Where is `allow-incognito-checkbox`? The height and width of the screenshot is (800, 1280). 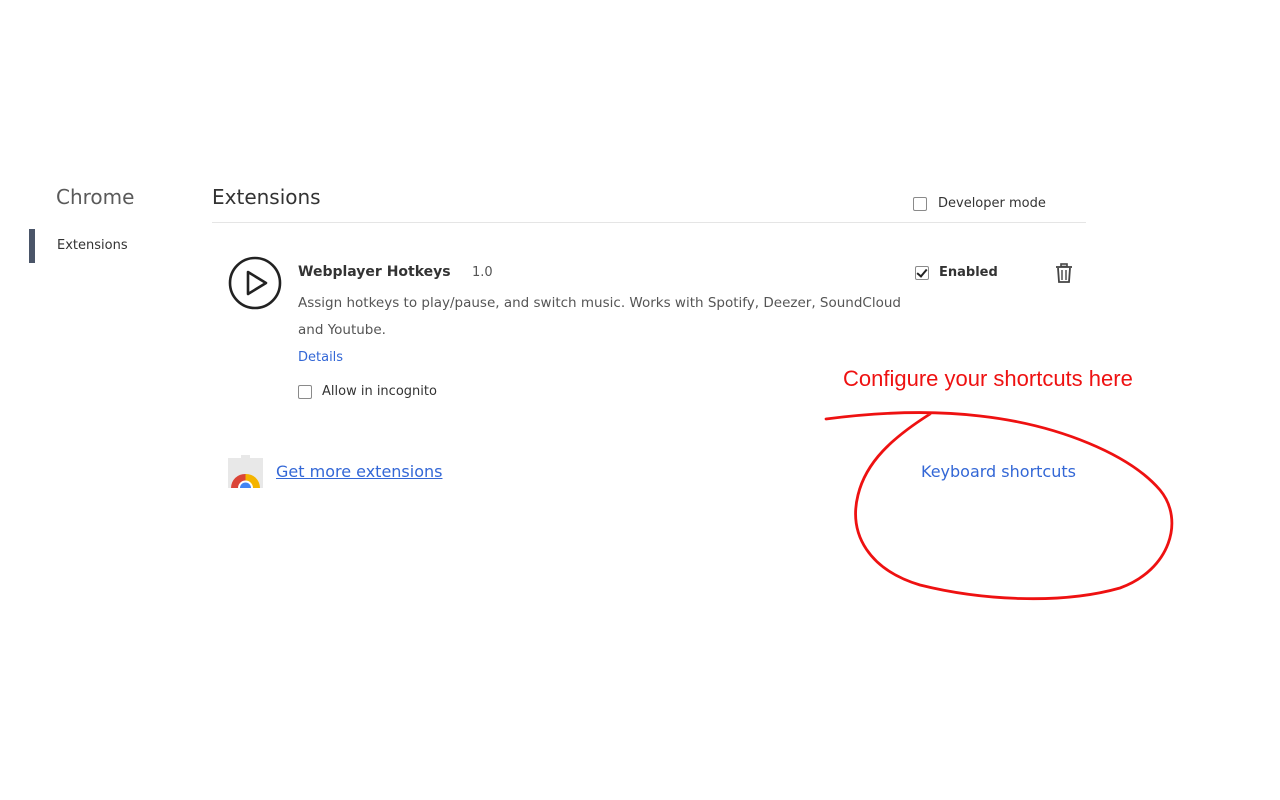 allow-incognito-checkbox is located at coordinates (305, 391).